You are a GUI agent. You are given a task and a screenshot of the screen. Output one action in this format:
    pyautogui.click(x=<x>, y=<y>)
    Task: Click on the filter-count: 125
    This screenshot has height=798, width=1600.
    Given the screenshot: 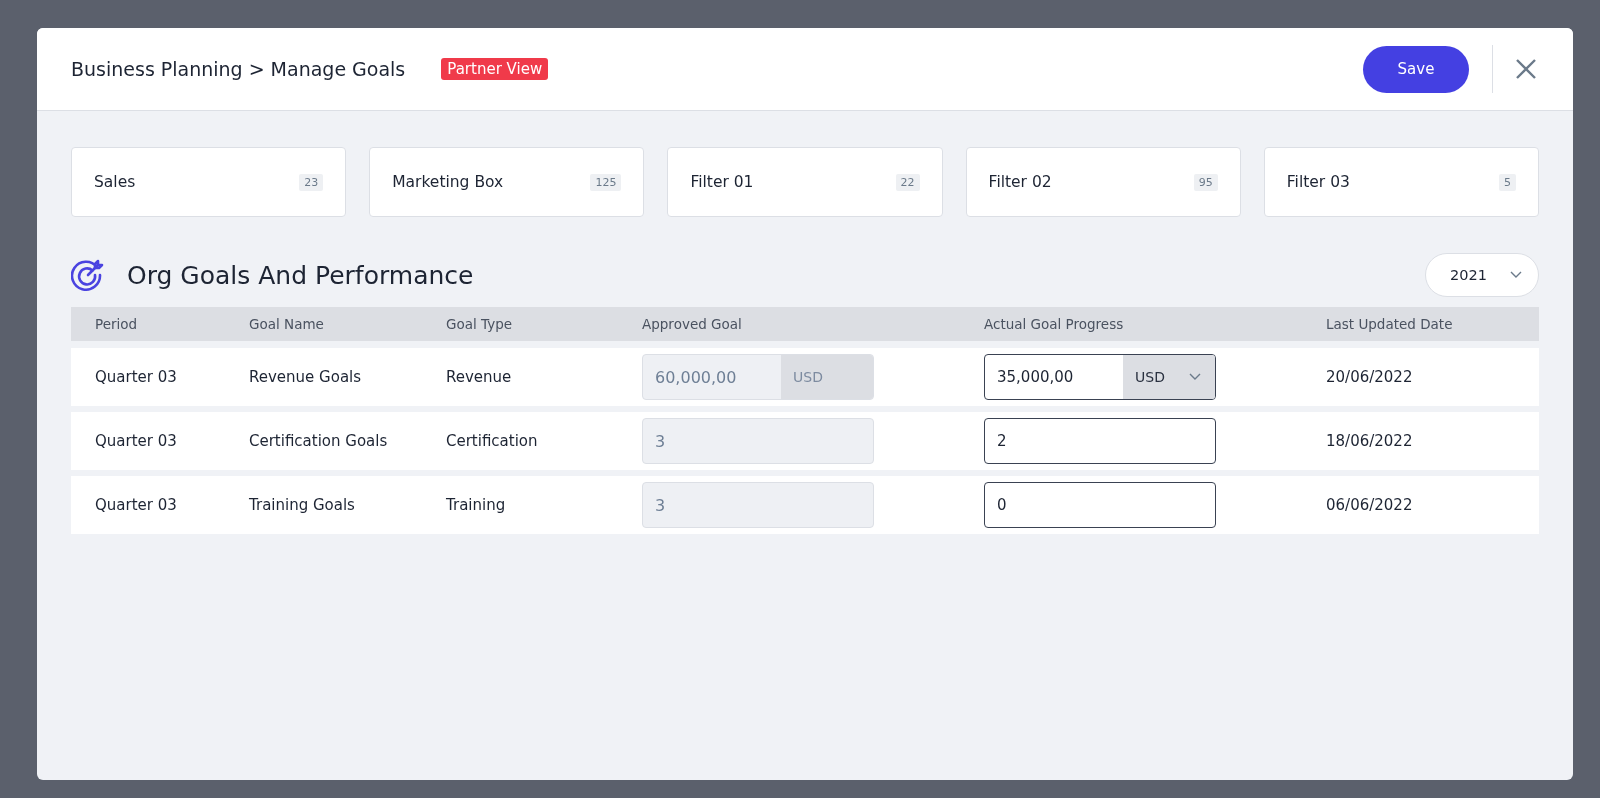 What is the action you would take?
    pyautogui.click(x=606, y=182)
    